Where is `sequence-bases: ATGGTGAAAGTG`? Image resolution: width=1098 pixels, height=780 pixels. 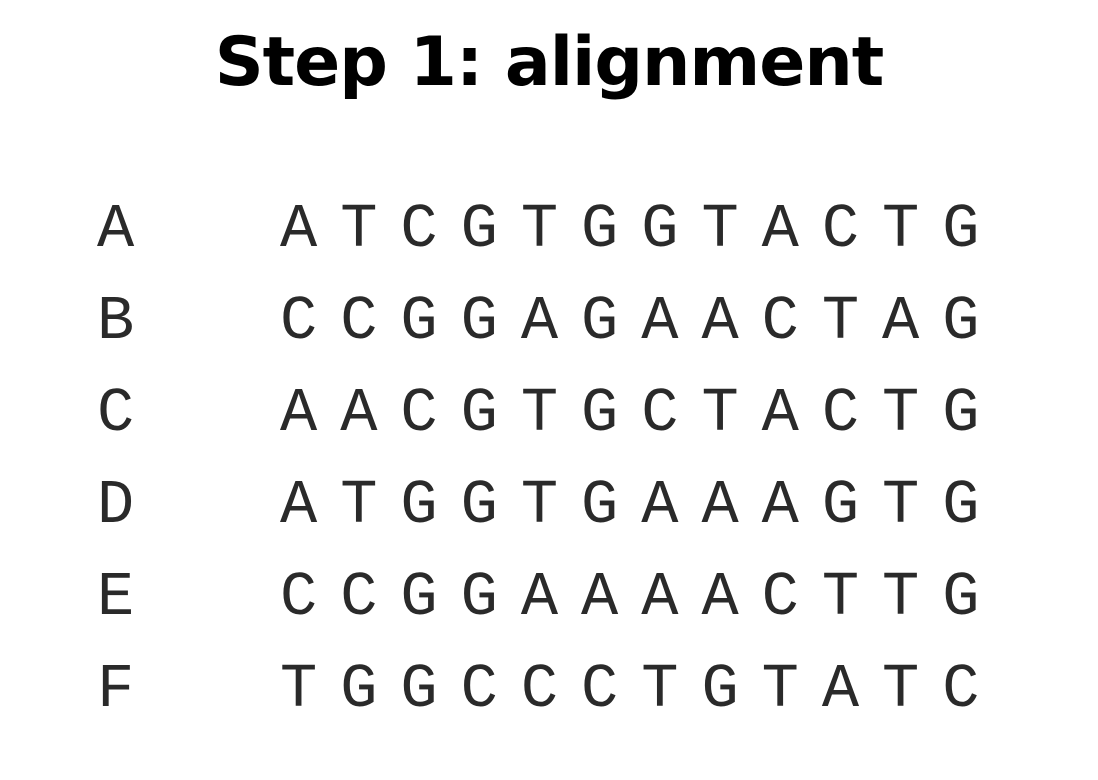 sequence-bases: ATGGTGAAAGTG is located at coordinates (641, 505).